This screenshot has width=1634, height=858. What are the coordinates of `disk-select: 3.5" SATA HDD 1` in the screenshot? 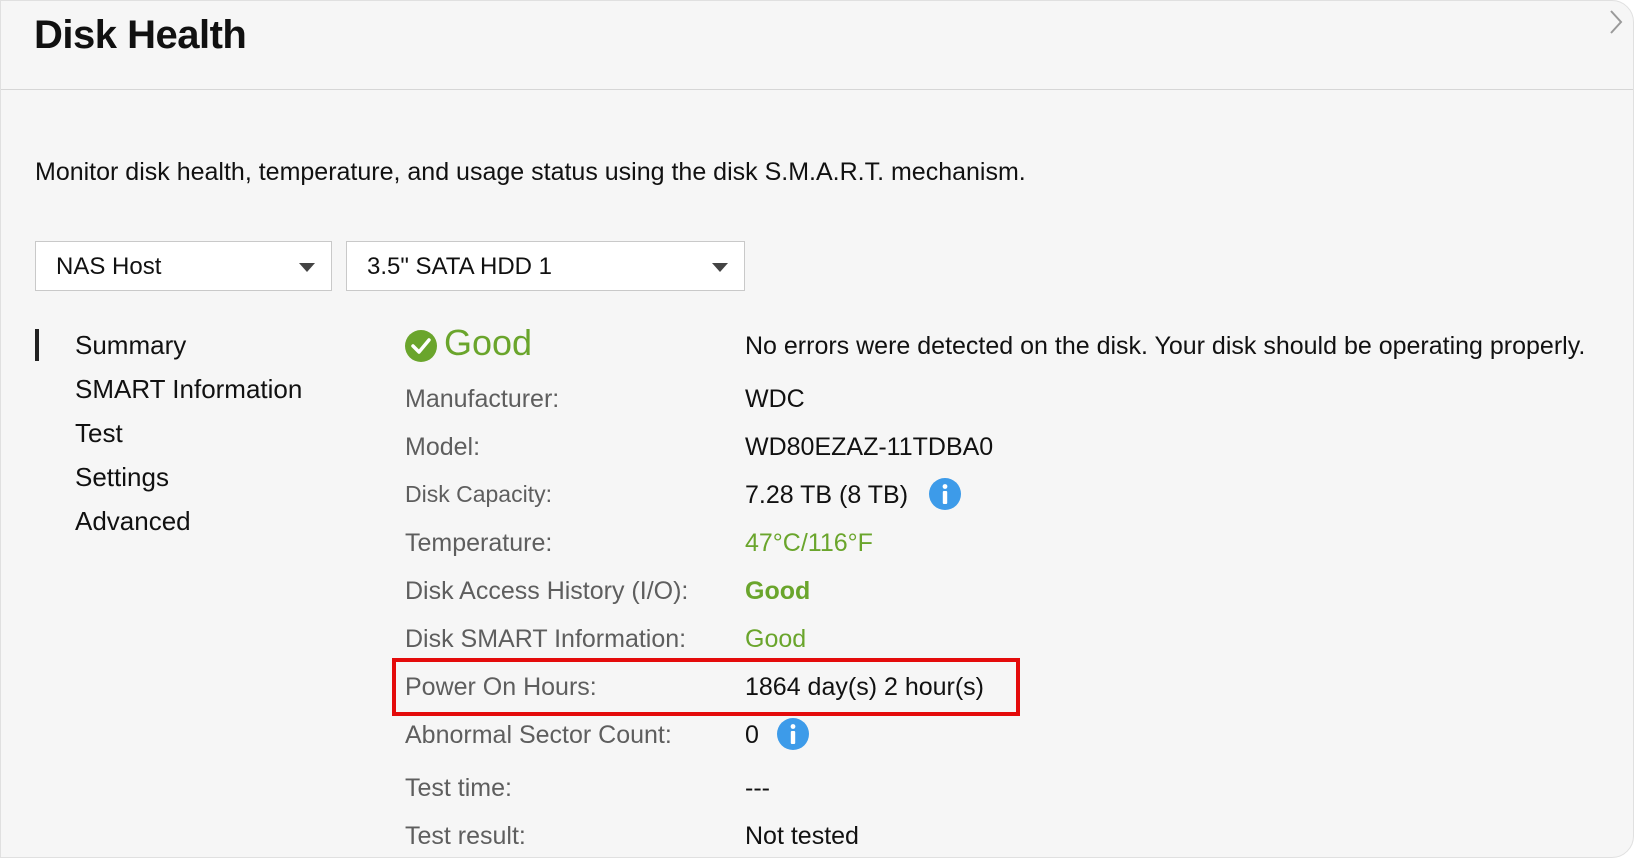 It's located at (545, 266).